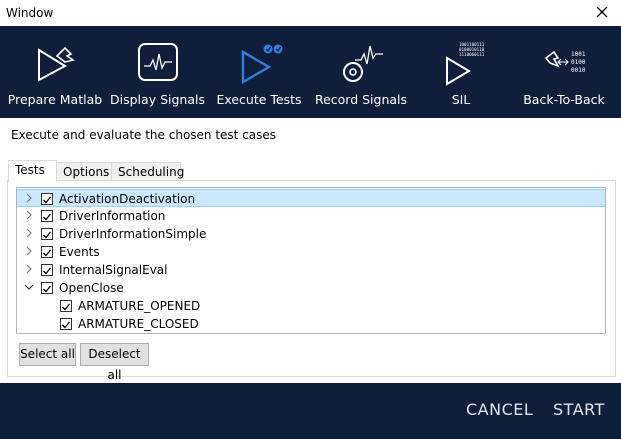 The height and width of the screenshot is (439, 621). Describe the element at coordinates (311, 324) in the screenshot. I see `tree-row: ARMATURE_CLOSED` at that location.